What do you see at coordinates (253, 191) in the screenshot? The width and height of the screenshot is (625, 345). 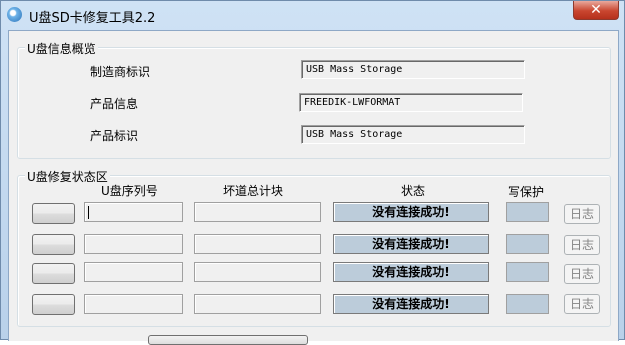 I see `badblocks-header: 坏道总计块` at bounding box center [253, 191].